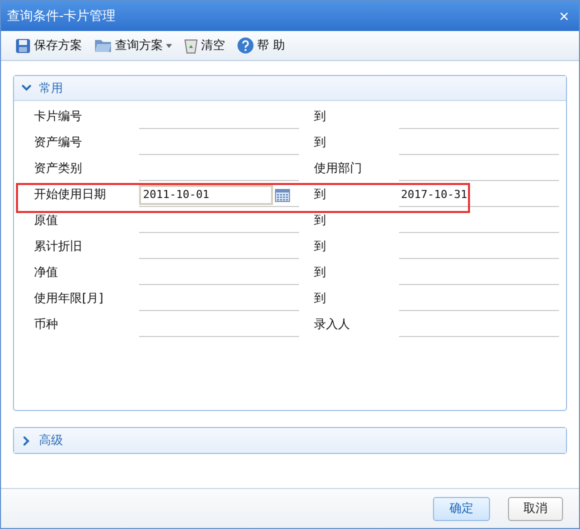  Describe the element at coordinates (61, 16) in the screenshot. I see `window-title: 查询条件-卡片管理` at that location.